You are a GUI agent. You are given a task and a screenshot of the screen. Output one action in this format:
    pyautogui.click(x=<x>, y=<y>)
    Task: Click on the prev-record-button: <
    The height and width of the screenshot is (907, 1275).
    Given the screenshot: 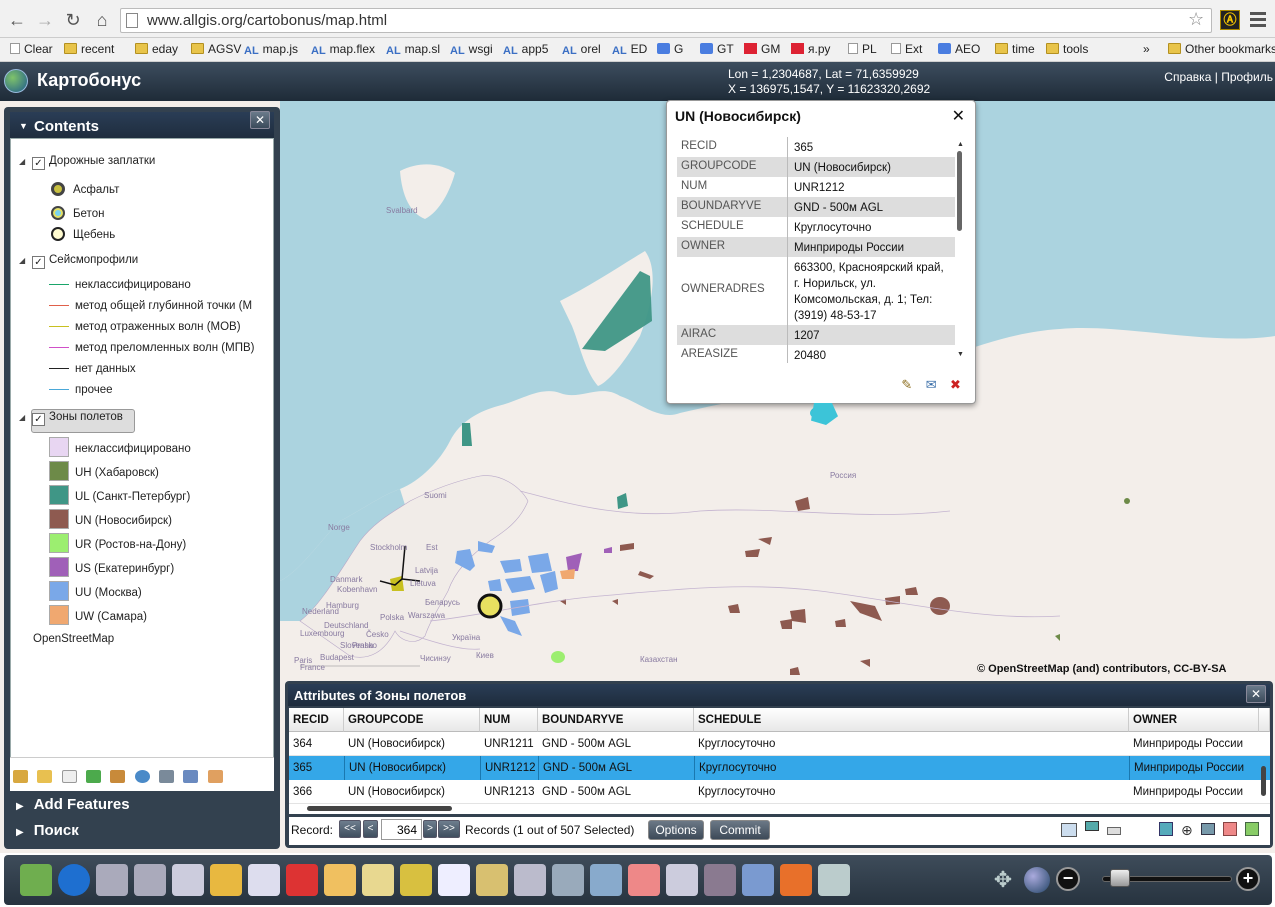 What is the action you would take?
    pyautogui.click(x=370, y=829)
    